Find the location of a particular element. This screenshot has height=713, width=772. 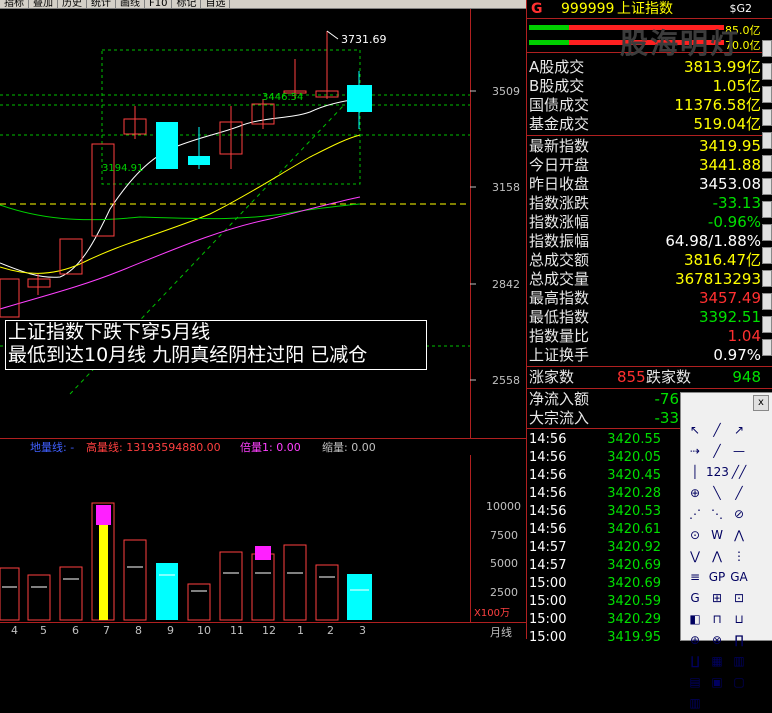

drawing-tool-icon: 123 is located at coordinates (717, 472).